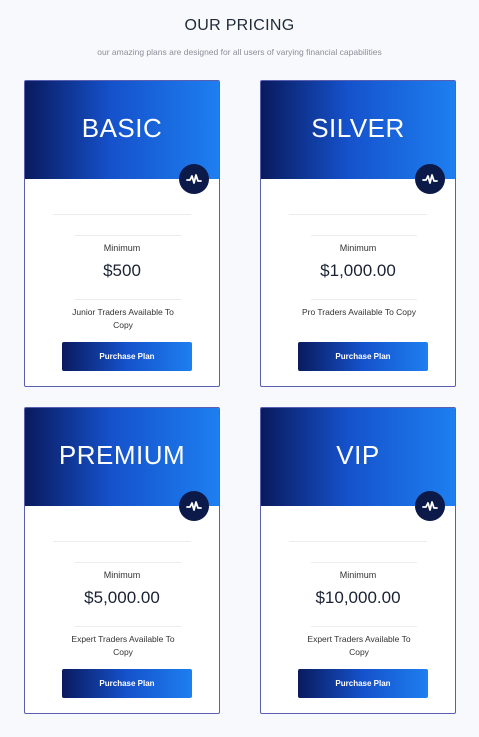 This screenshot has height=737, width=479. I want to click on section-title: OUR PRICING, so click(239, 25).